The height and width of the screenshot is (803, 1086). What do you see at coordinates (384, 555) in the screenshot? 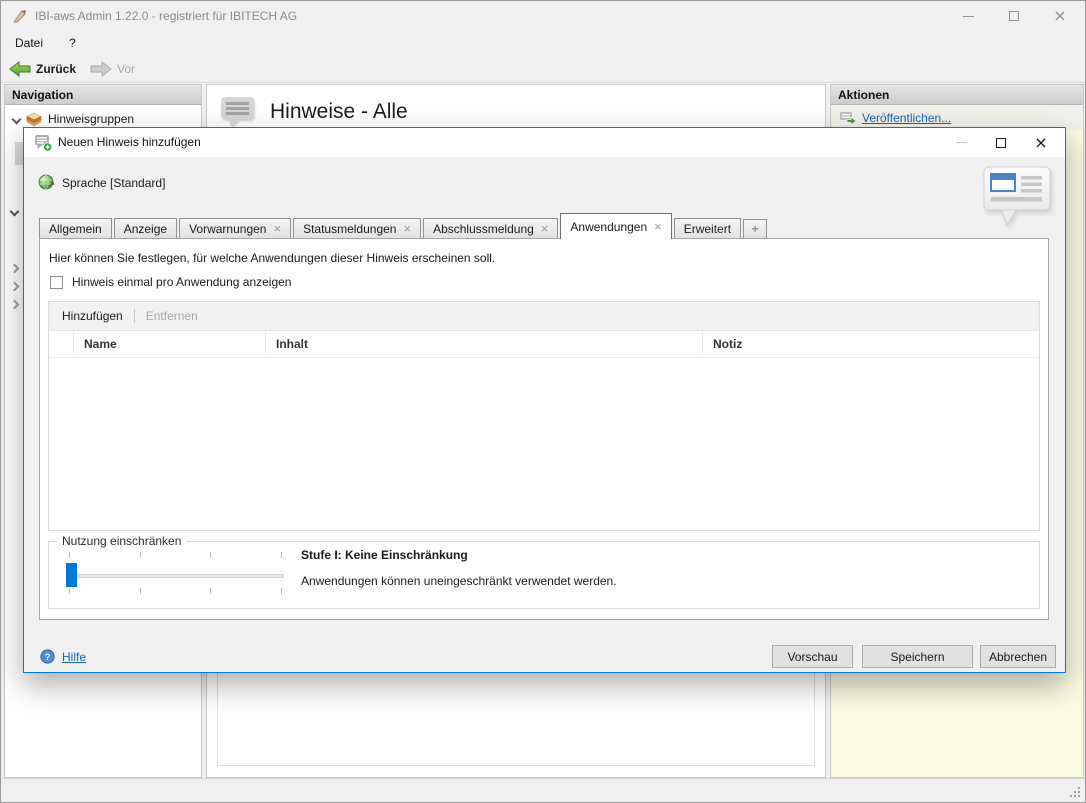
I see `restriction-level-title: Stufe I: Keine Einschränkung` at bounding box center [384, 555].